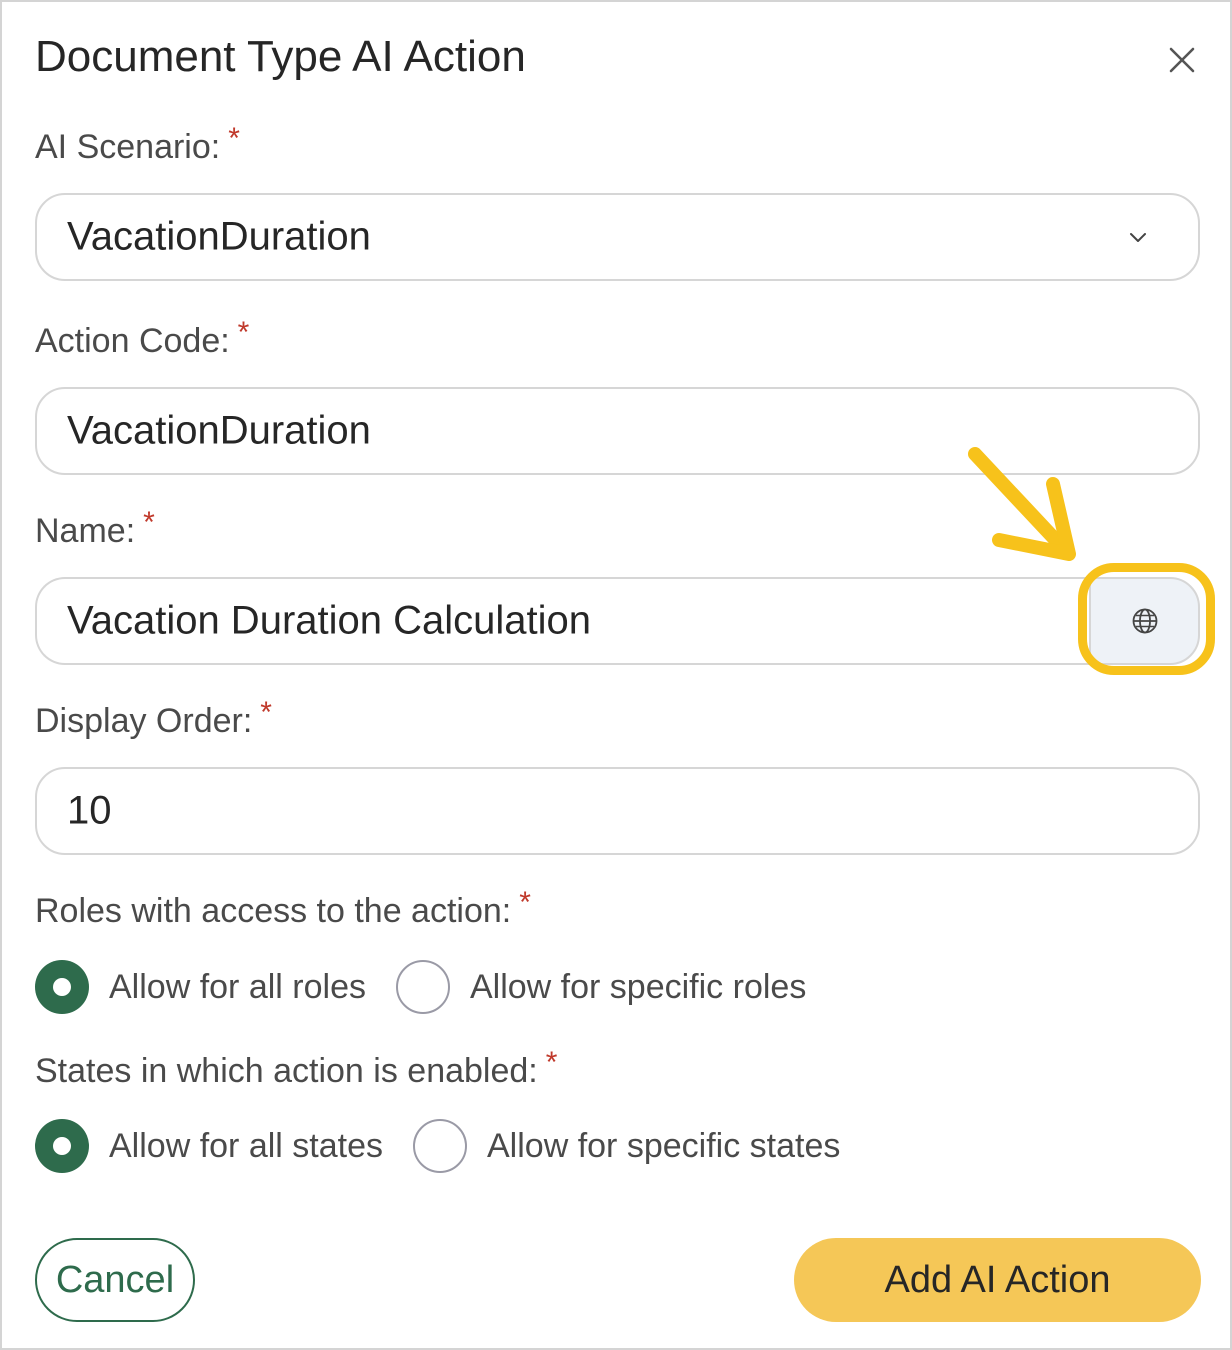  What do you see at coordinates (664, 1145) in the screenshot?
I see `radio-label: Allow for specific states` at bounding box center [664, 1145].